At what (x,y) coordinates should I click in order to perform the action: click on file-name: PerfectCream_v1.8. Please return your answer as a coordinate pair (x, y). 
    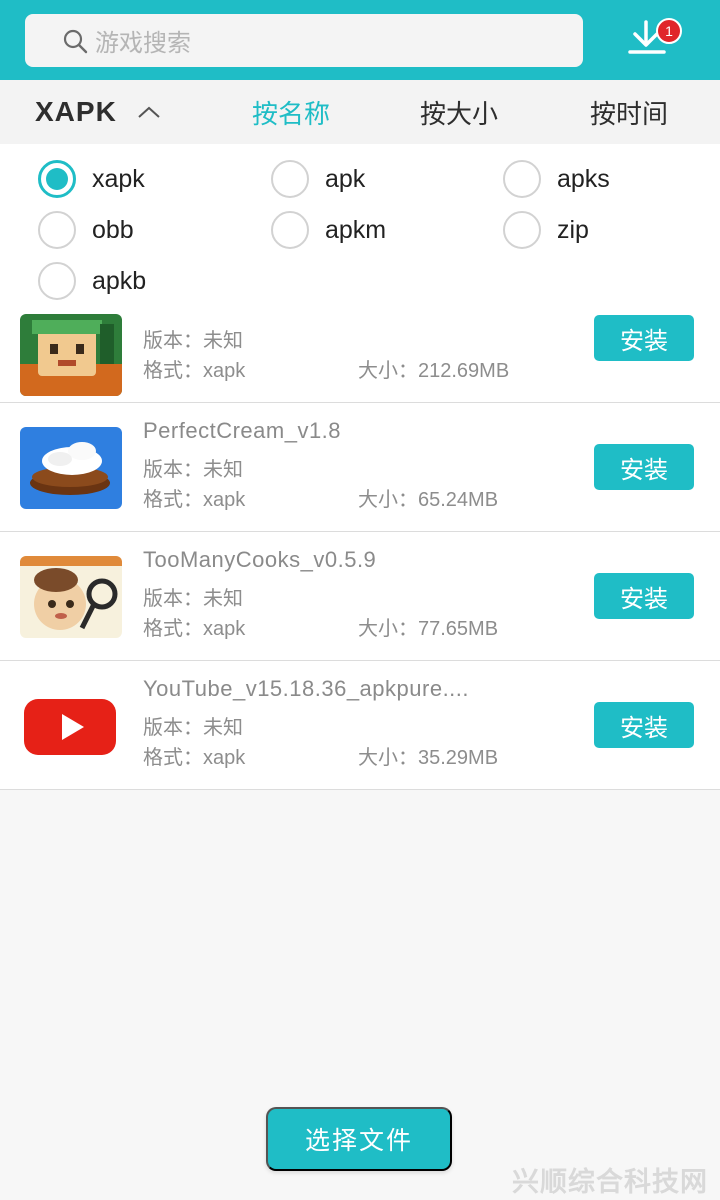
    Looking at the image, I should click on (242, 430).